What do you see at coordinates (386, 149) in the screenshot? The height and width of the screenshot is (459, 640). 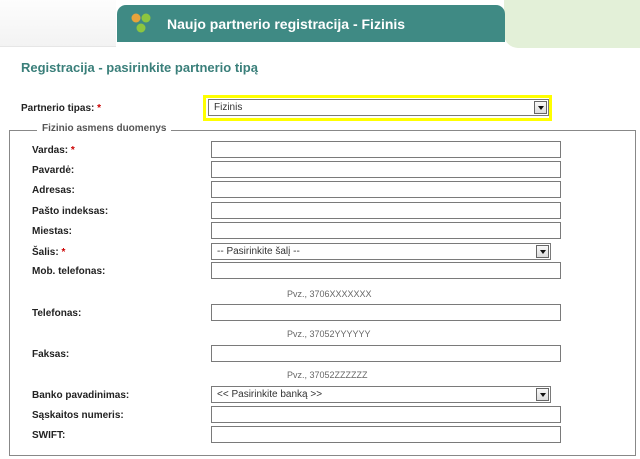 I see `vardas-input` at bounding box center [386, 149].